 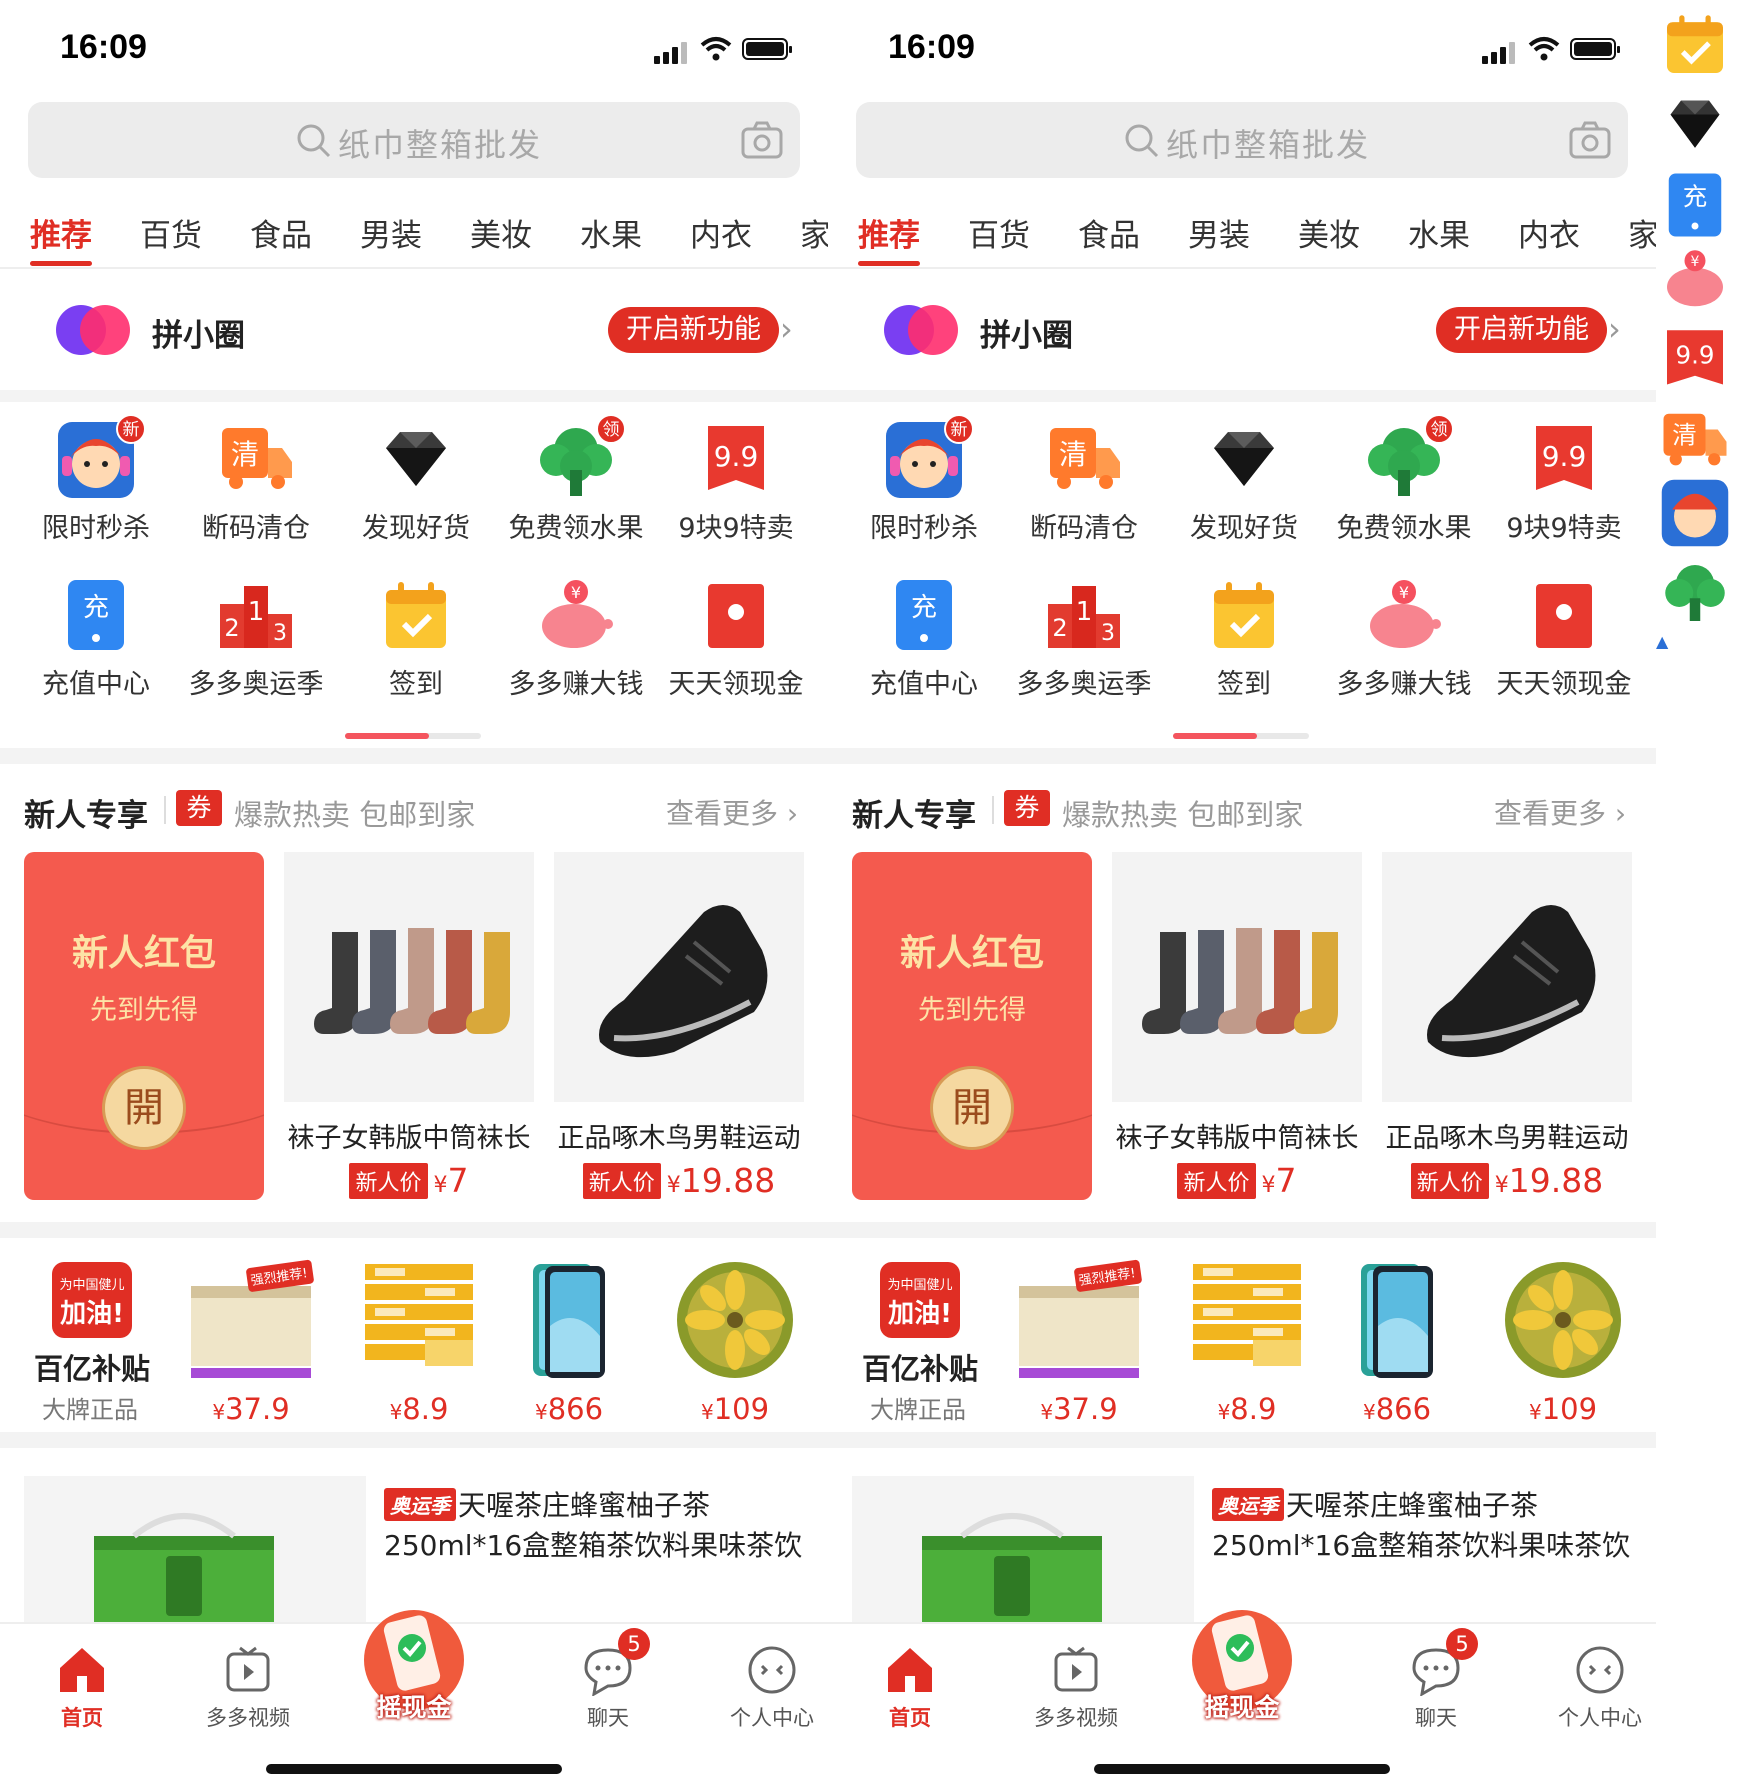 What do you see at coordinates (1695, 45) in the screenshot?
I see `calendar-check-icon` at bounding box center [1695, 45].